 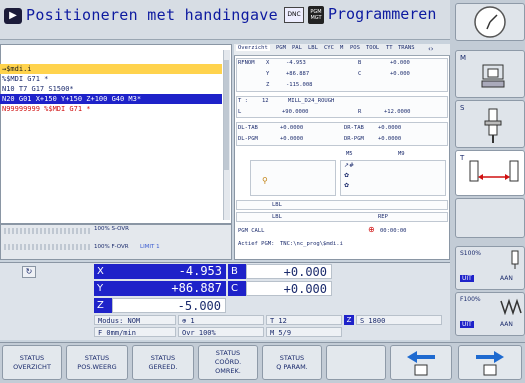 What do you see at coordinates (355, 48) in the screenshot?
I see `tab-pos: POS` at bounding box center [355, 48].